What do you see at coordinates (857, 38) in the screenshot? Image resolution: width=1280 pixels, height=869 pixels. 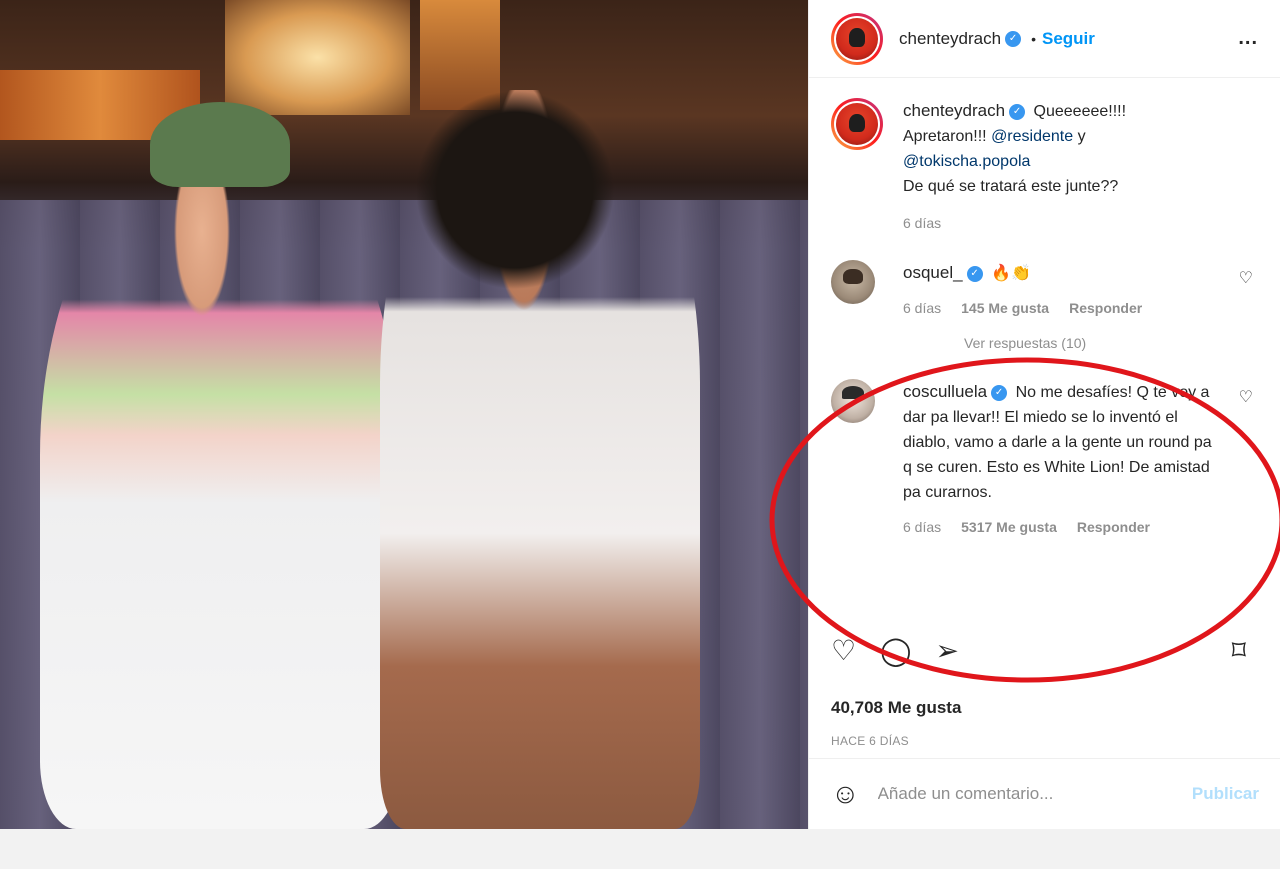 I see `author-avatar` at bounding box center [857, 38].